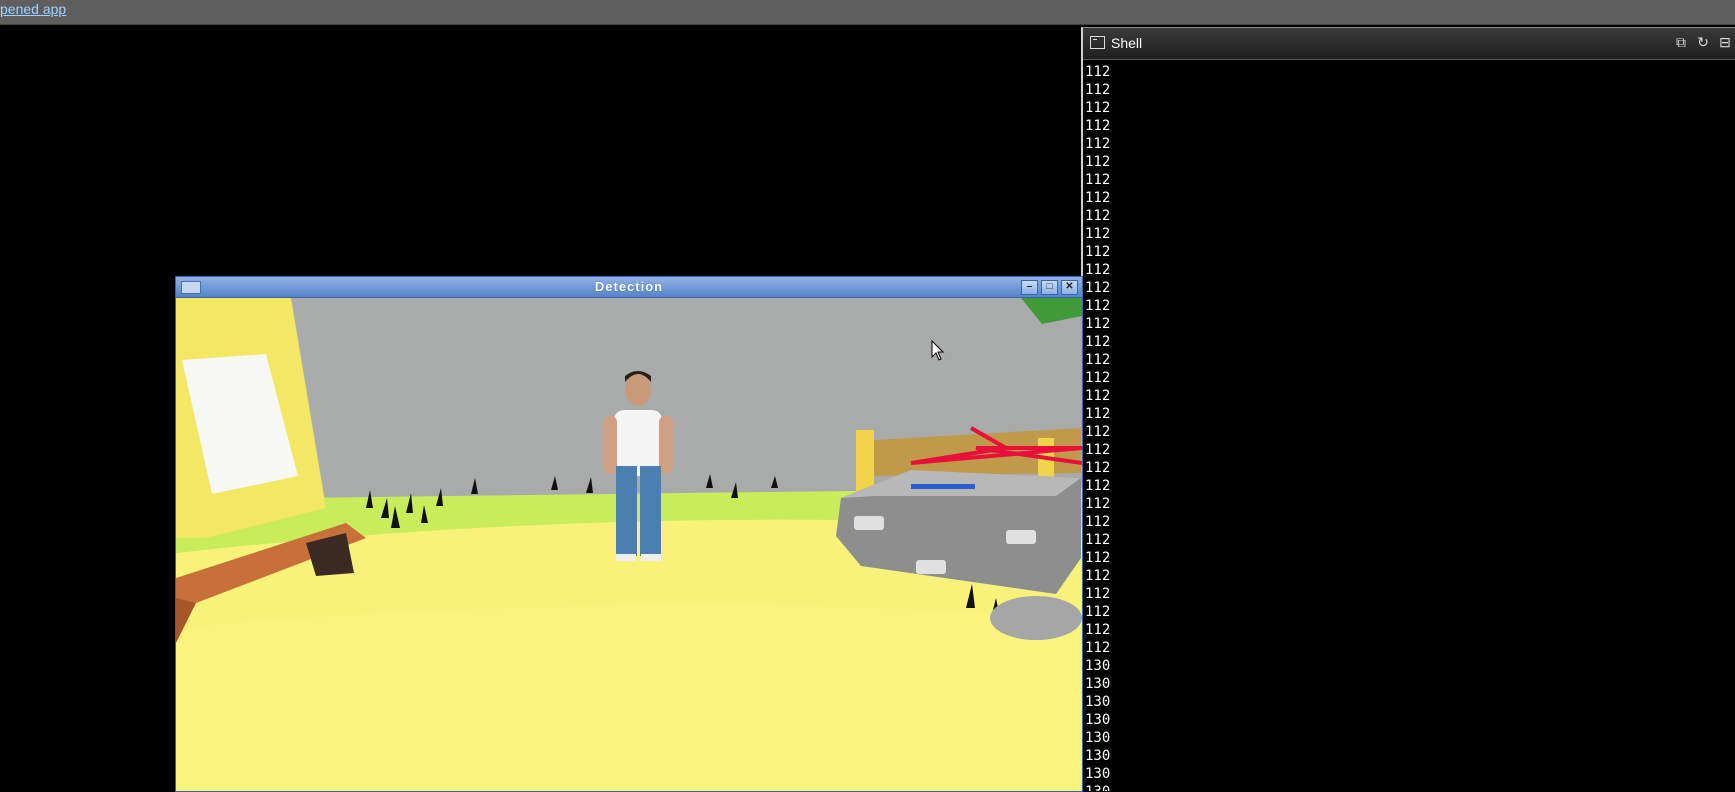 Image resolution: width=1735 pixels, height=792 pixels. I want to click on minimize-icon: ⊟, so click(1725, 42).